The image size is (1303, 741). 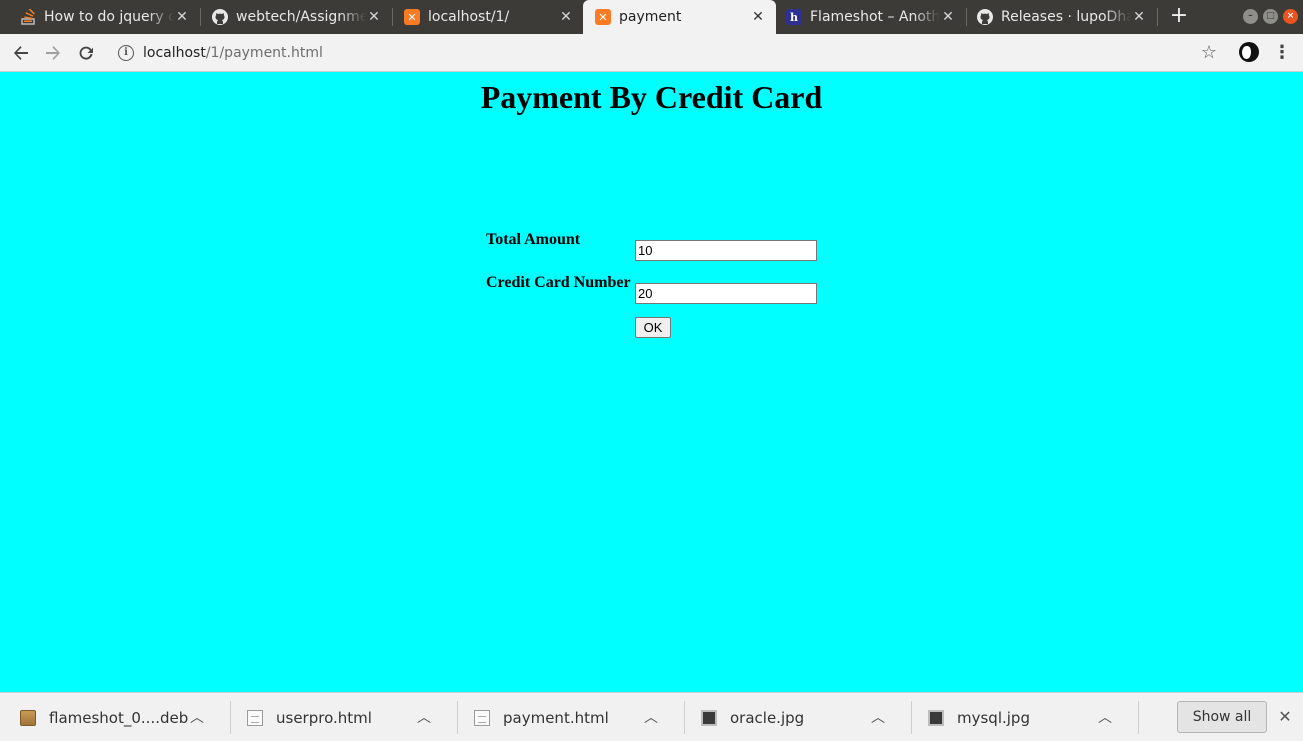 What do you see at coordinates (726, 250) in the screenshot?
I see `total-amount-input` at bounding box center [726, 250].